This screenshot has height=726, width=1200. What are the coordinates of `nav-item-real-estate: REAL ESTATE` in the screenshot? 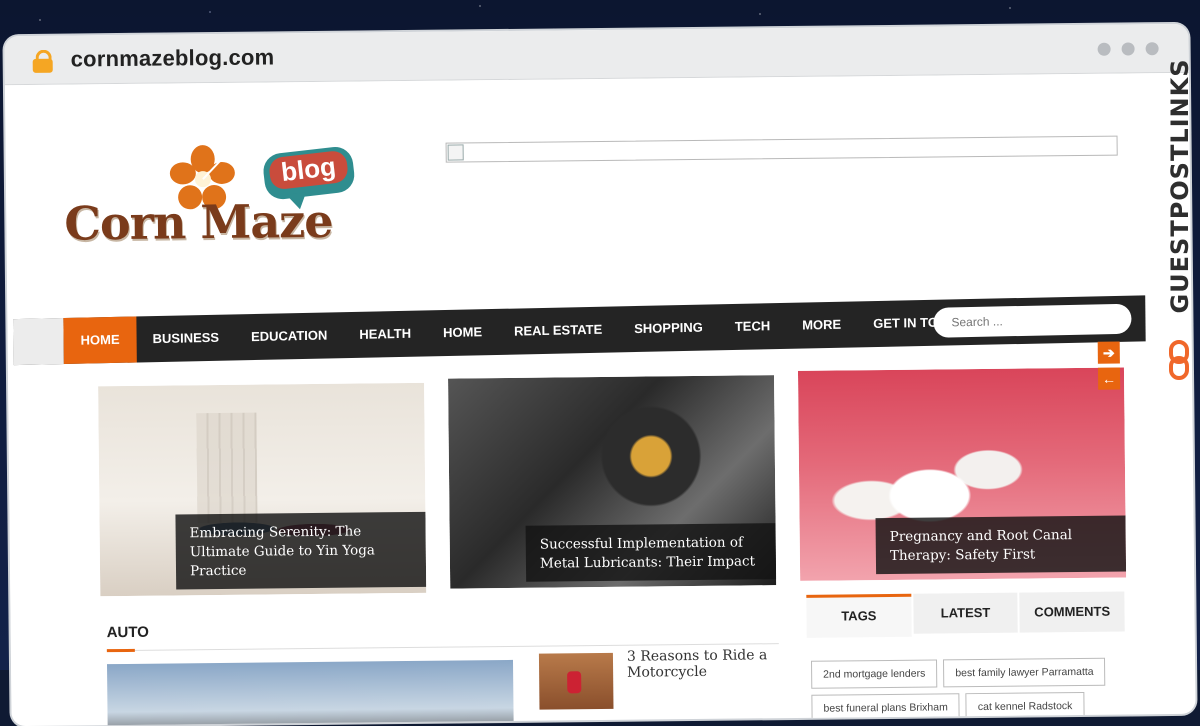 It's located at (558, 330).